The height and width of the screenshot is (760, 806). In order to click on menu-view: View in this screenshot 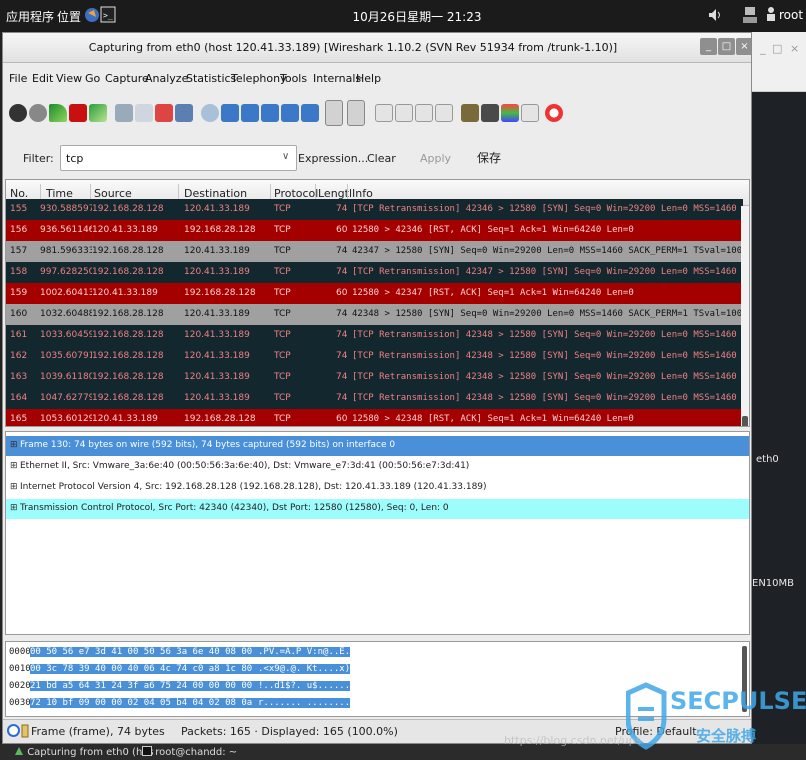, I will do `click(69, 78)`.